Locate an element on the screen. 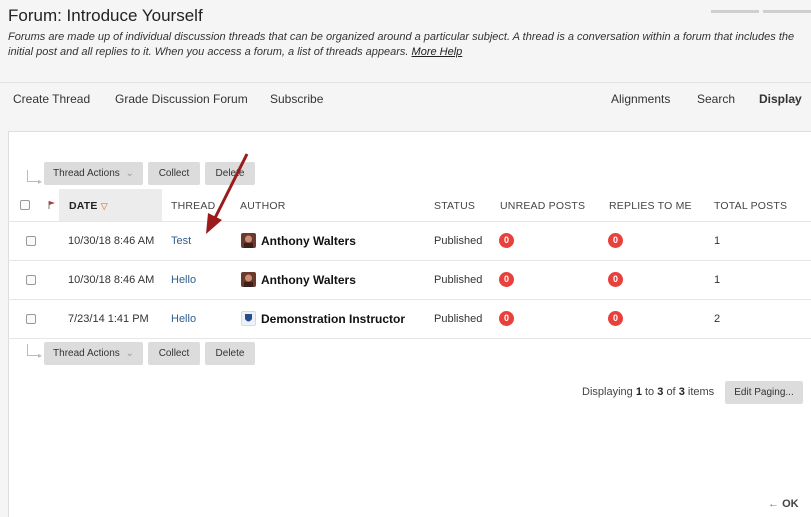 Image resolution: width=811 pixels, height=517 pixels. instructor-avatar-icon is located at coordinates (248, 318).